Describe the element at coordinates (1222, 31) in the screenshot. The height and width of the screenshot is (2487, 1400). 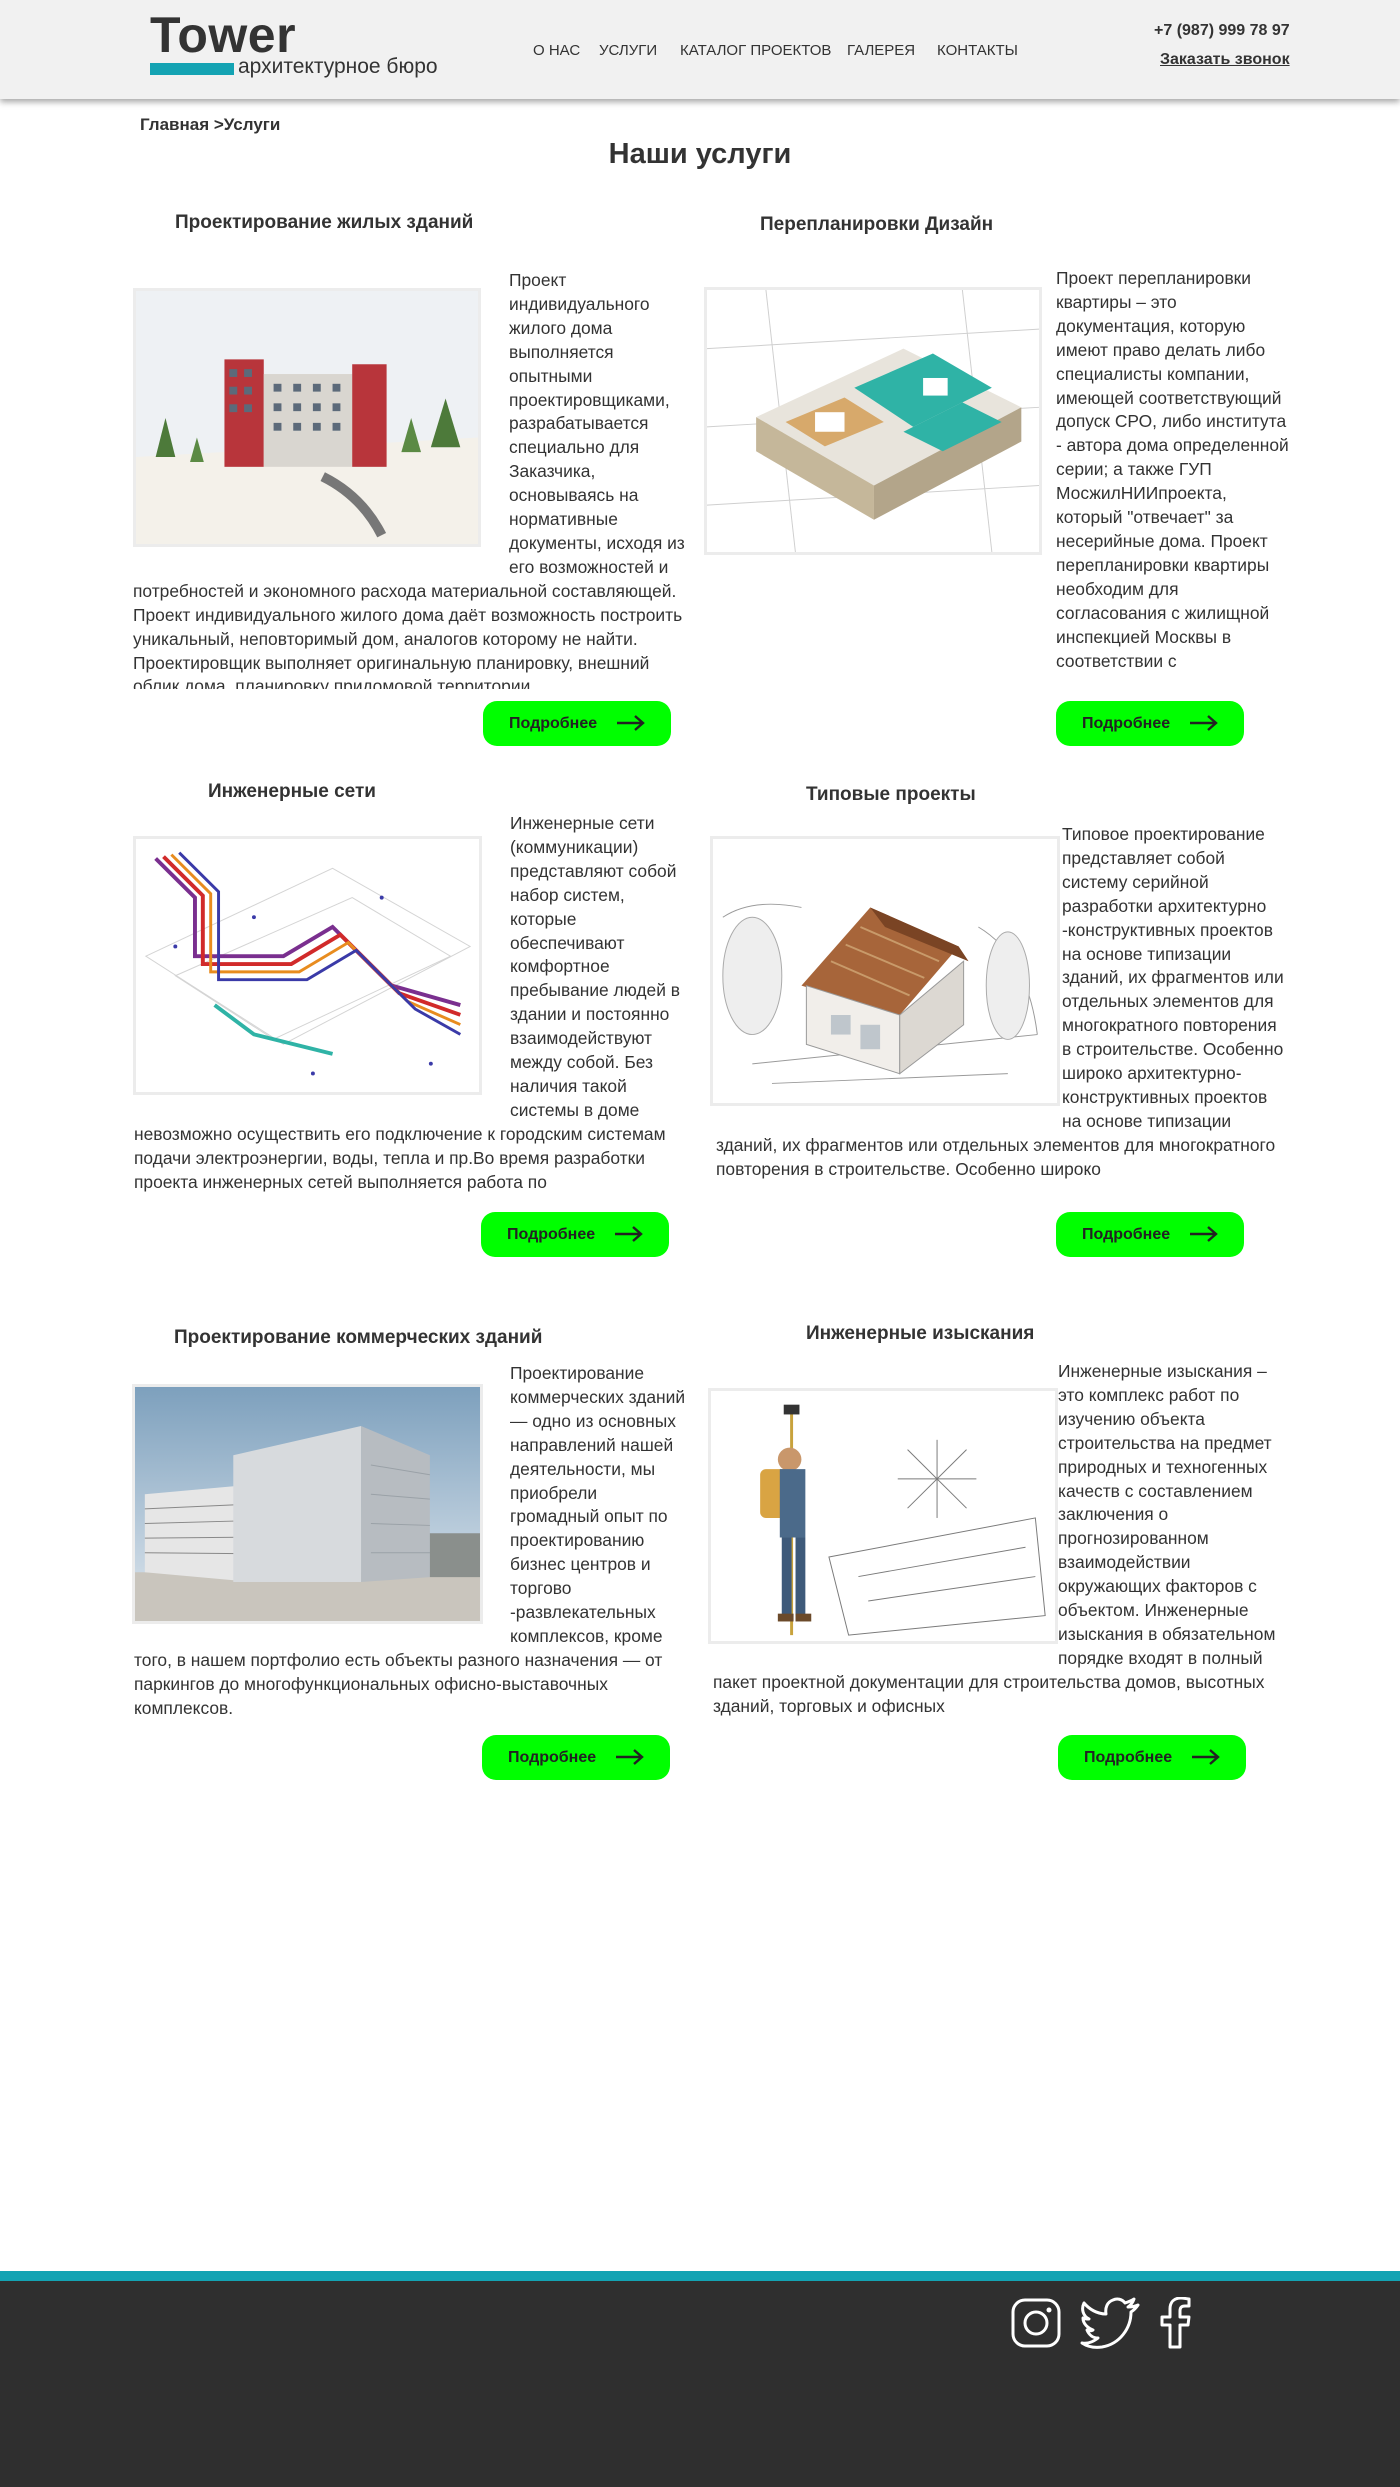
I see `phone-number: +7 (987) 999 78 97` at that location.